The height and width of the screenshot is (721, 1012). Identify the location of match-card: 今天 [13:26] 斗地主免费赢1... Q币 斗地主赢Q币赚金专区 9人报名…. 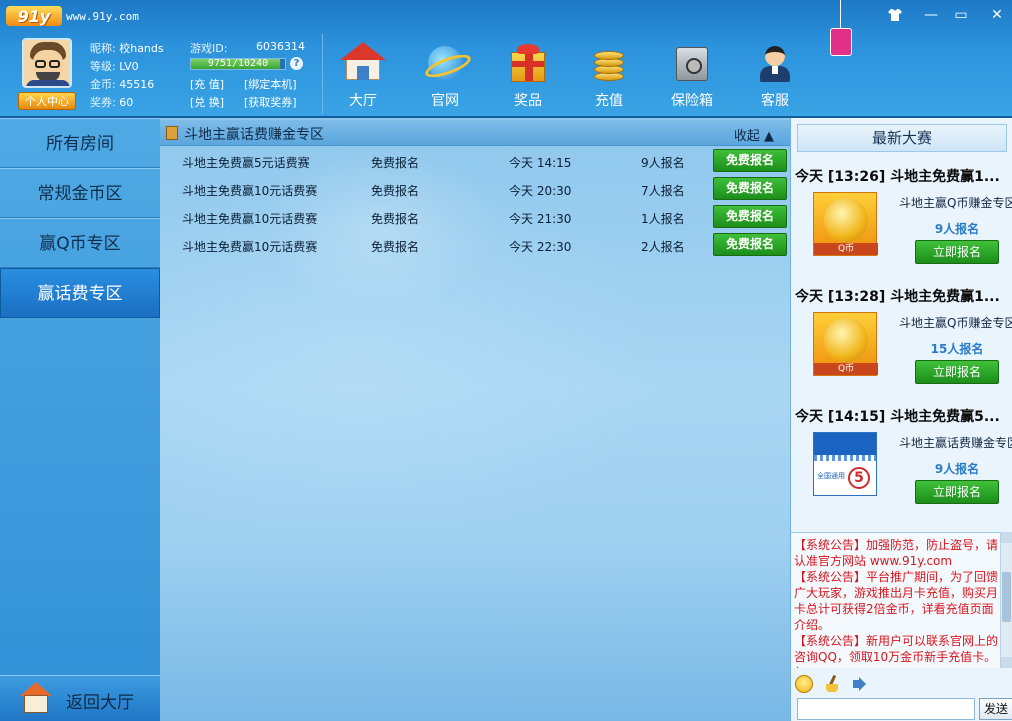
(901, 226).